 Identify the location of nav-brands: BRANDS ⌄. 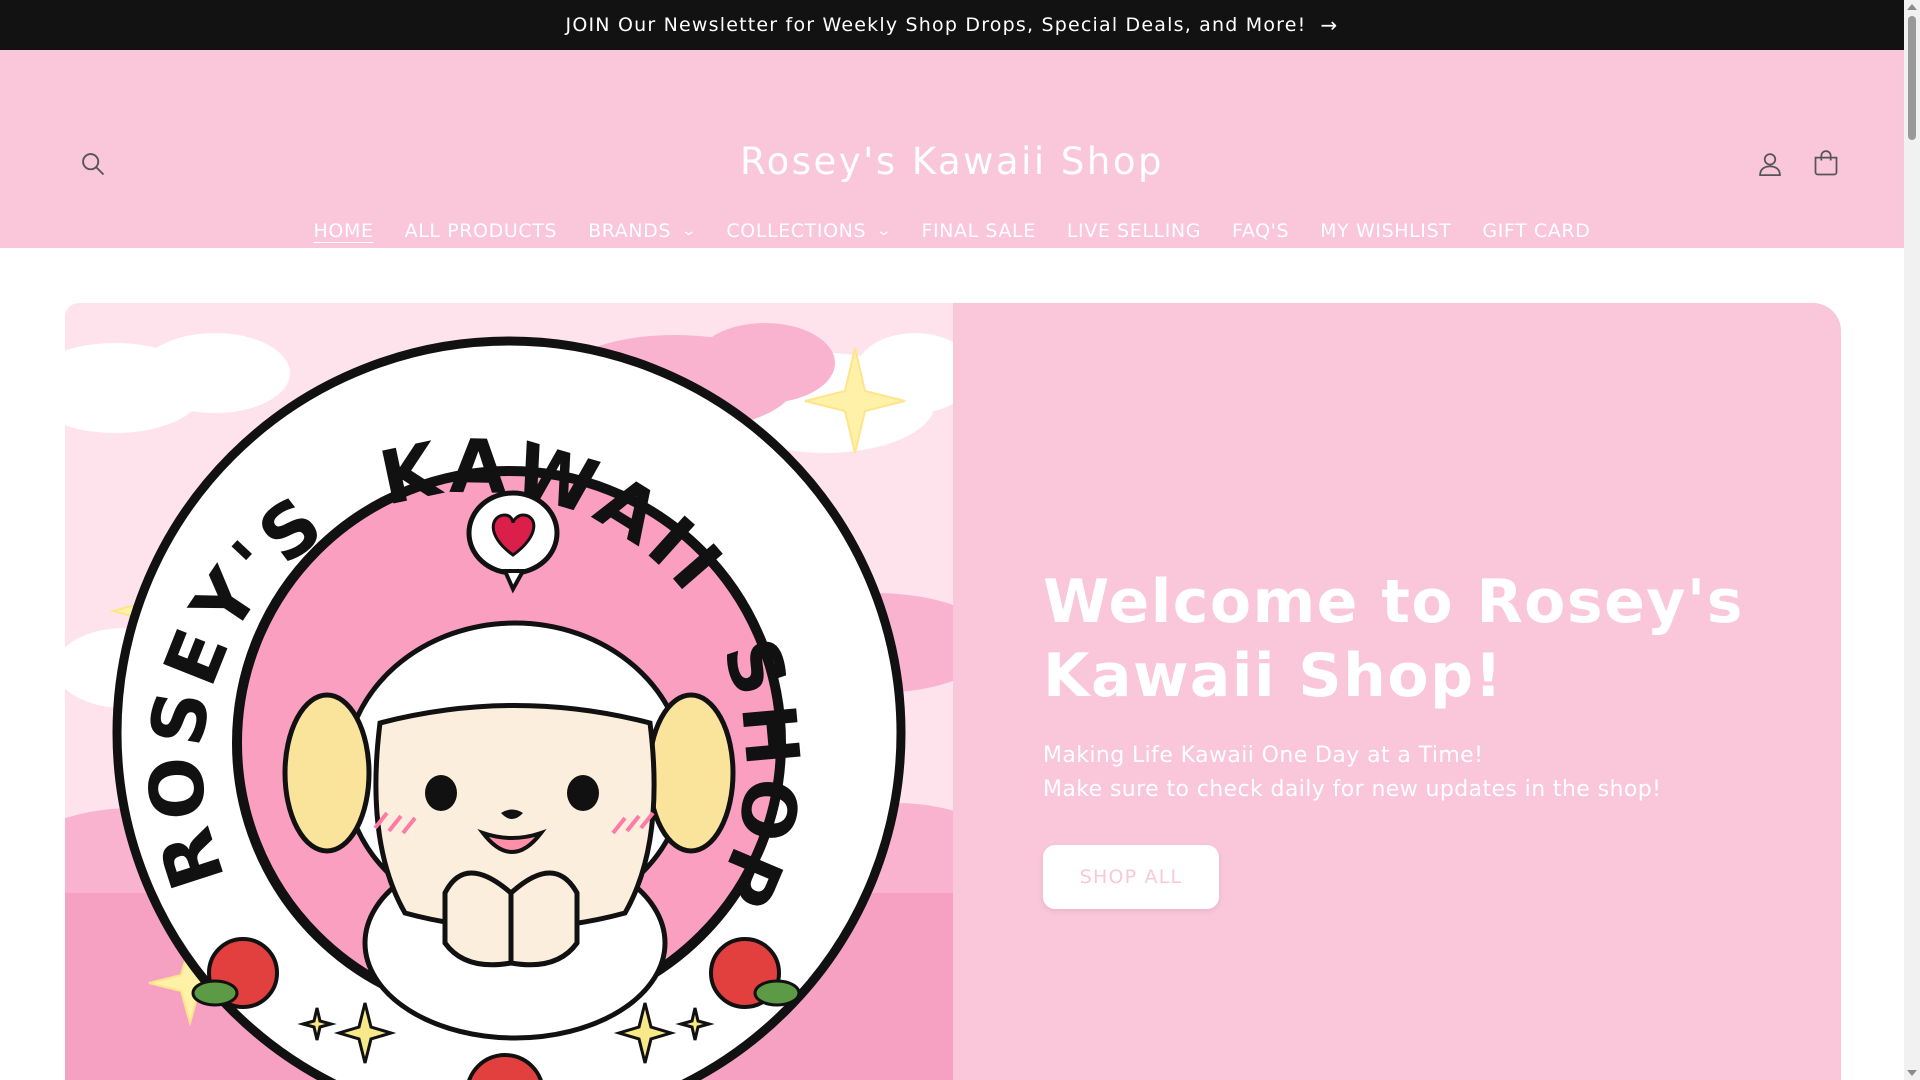
(643, 231).